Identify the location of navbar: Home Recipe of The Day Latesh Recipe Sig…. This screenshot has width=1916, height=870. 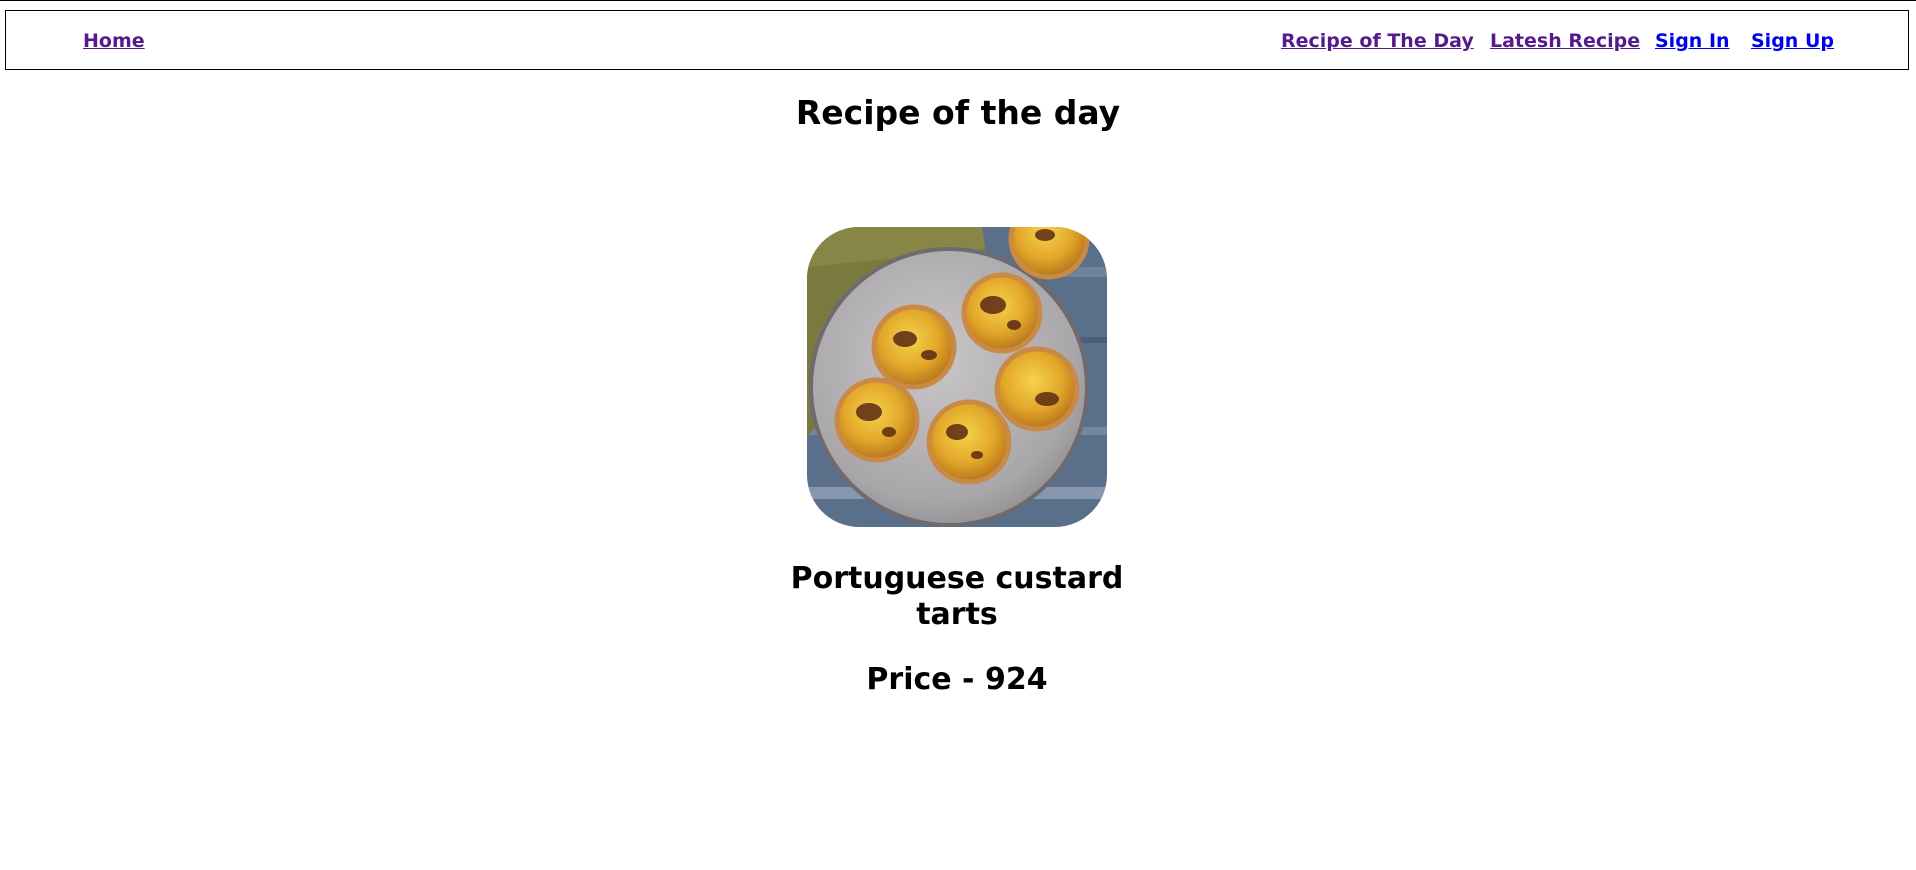
(957, 40).